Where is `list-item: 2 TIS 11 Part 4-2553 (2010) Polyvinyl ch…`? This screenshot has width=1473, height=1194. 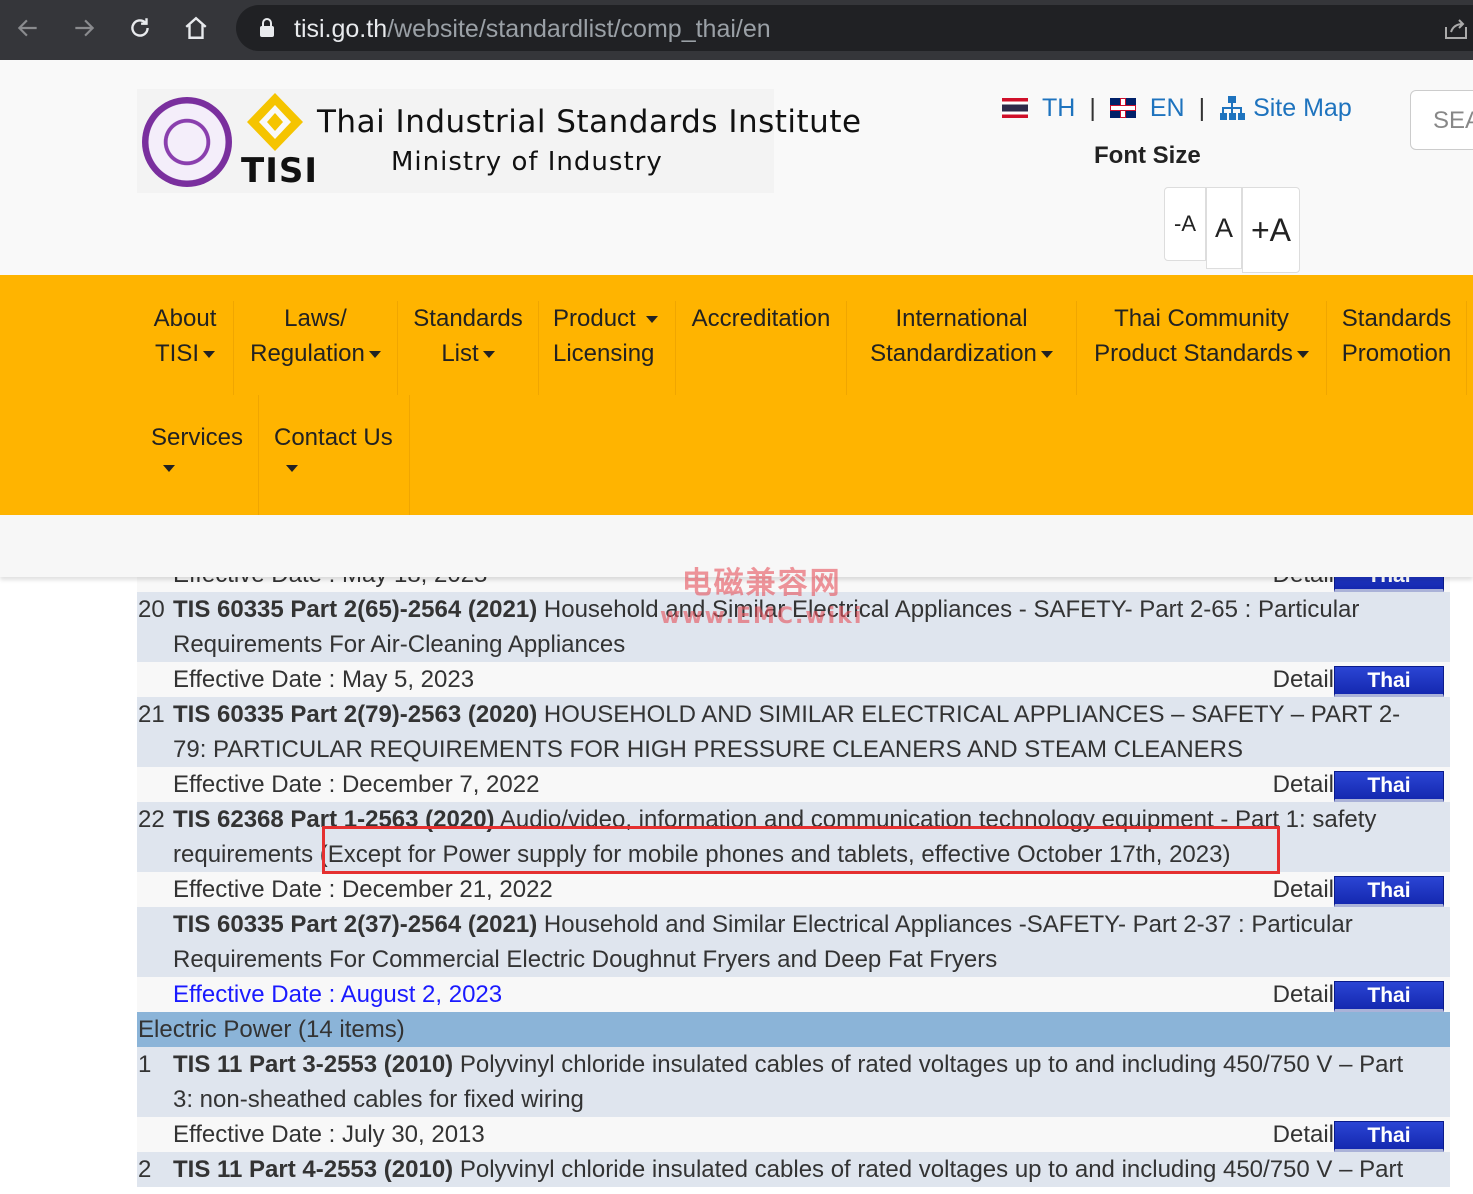 list-item: 2 TIS 11 Part 4-2553 (2010) Polyvinyl ch… is located at coordinates (793, 1169).